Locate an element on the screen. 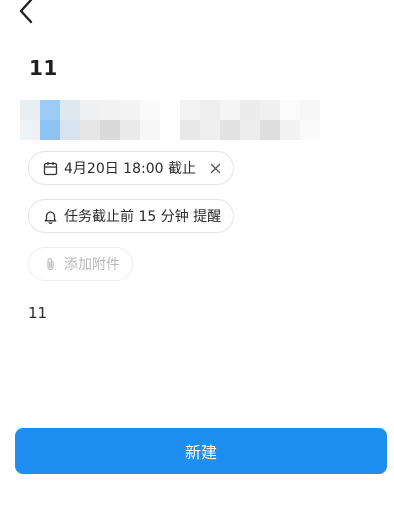 This screenshot has width=394, height=516. due-date-chip: 4月20日 18:00 截止 is located at coordinates (131, 168).